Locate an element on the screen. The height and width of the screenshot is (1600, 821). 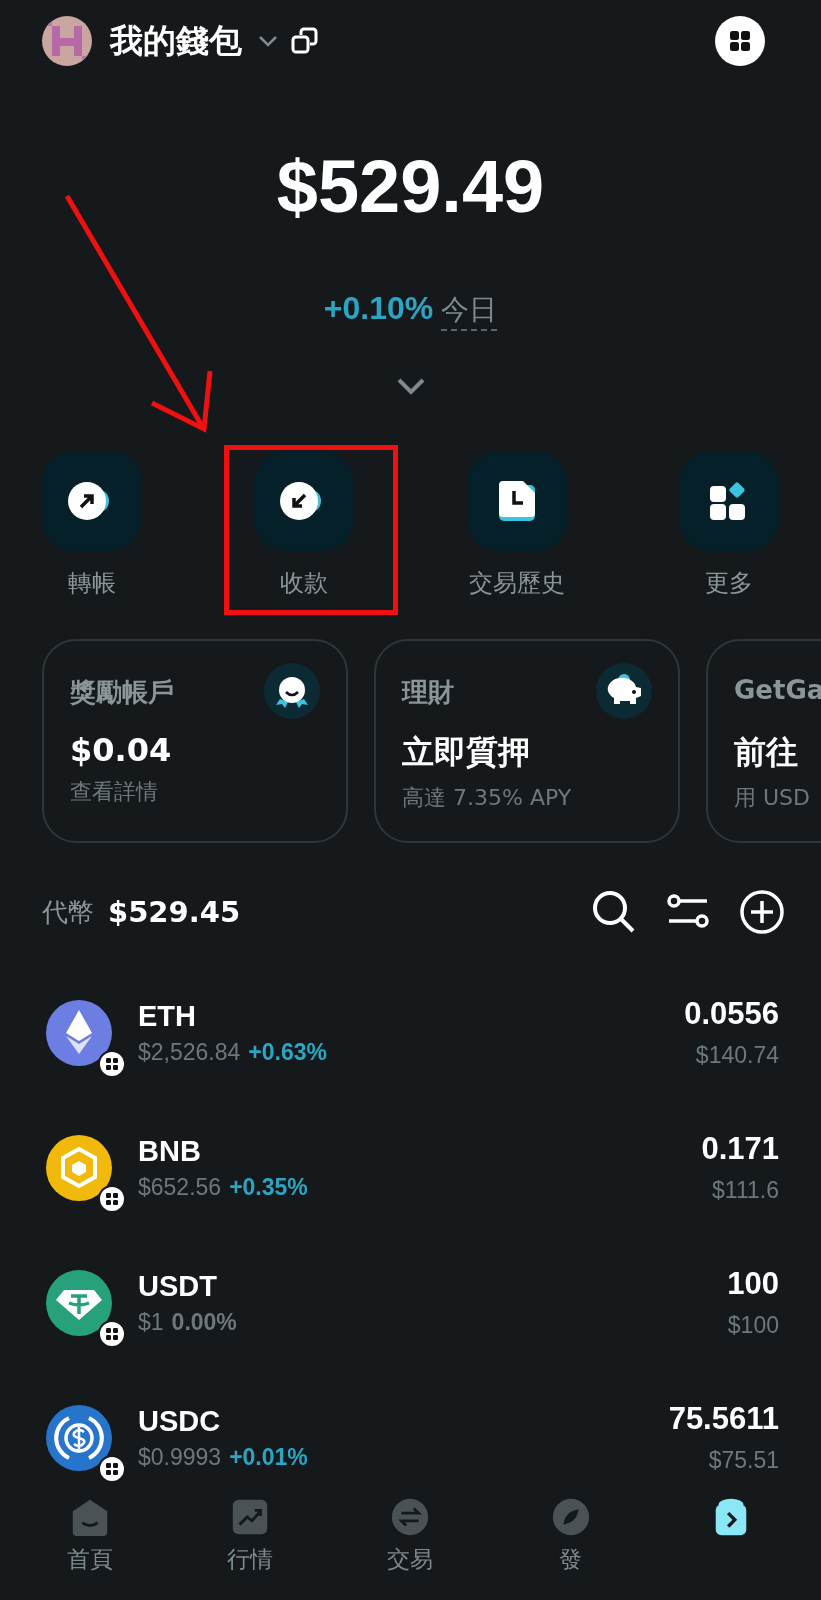
token-symbol: BNB is located at coordinates (170, 1151).